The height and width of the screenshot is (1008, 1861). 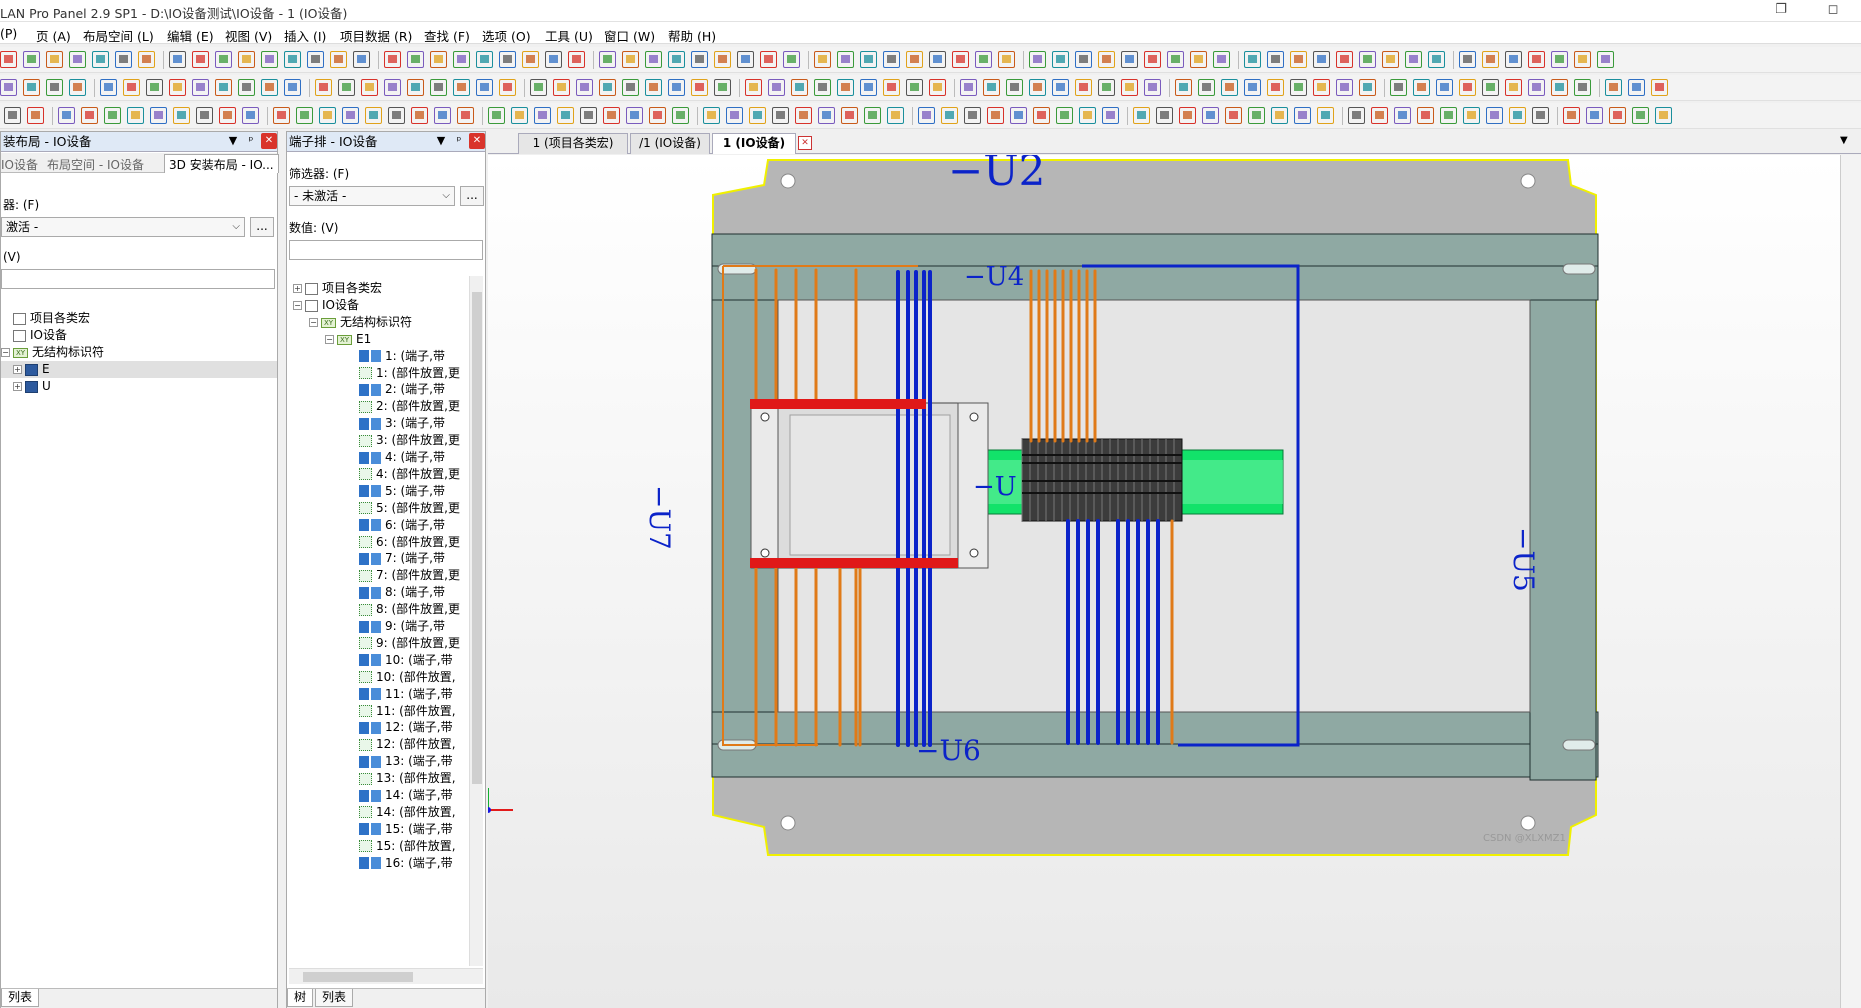 I want to click on tree-node: 15: (部件放置,, so click(x=379, y=846).